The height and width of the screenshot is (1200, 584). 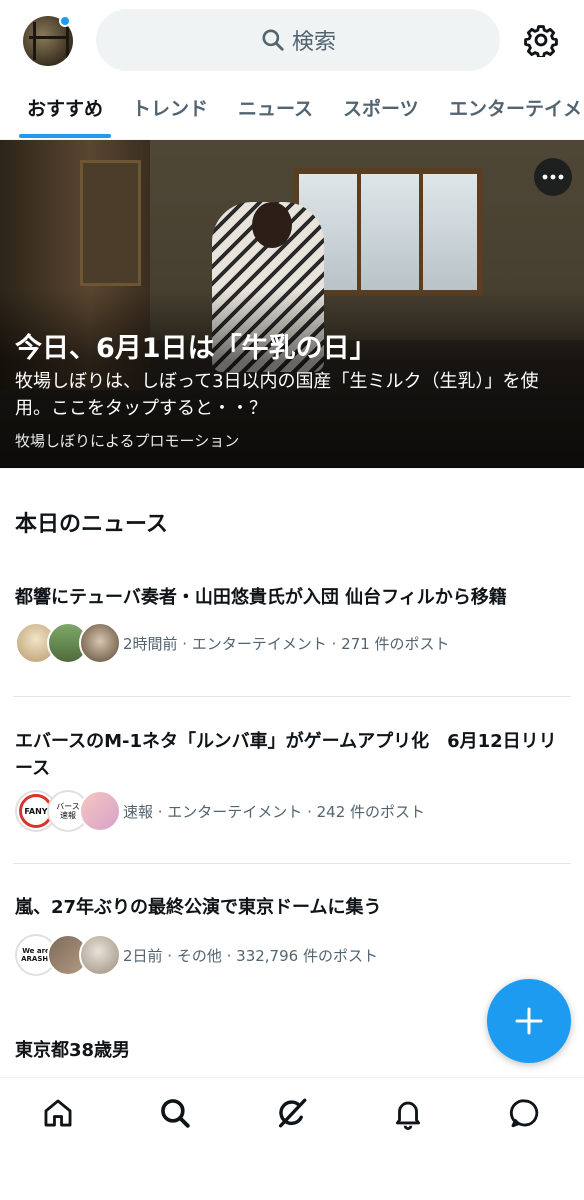 I want to click on plus-icon, so click(x=529, y=1021).